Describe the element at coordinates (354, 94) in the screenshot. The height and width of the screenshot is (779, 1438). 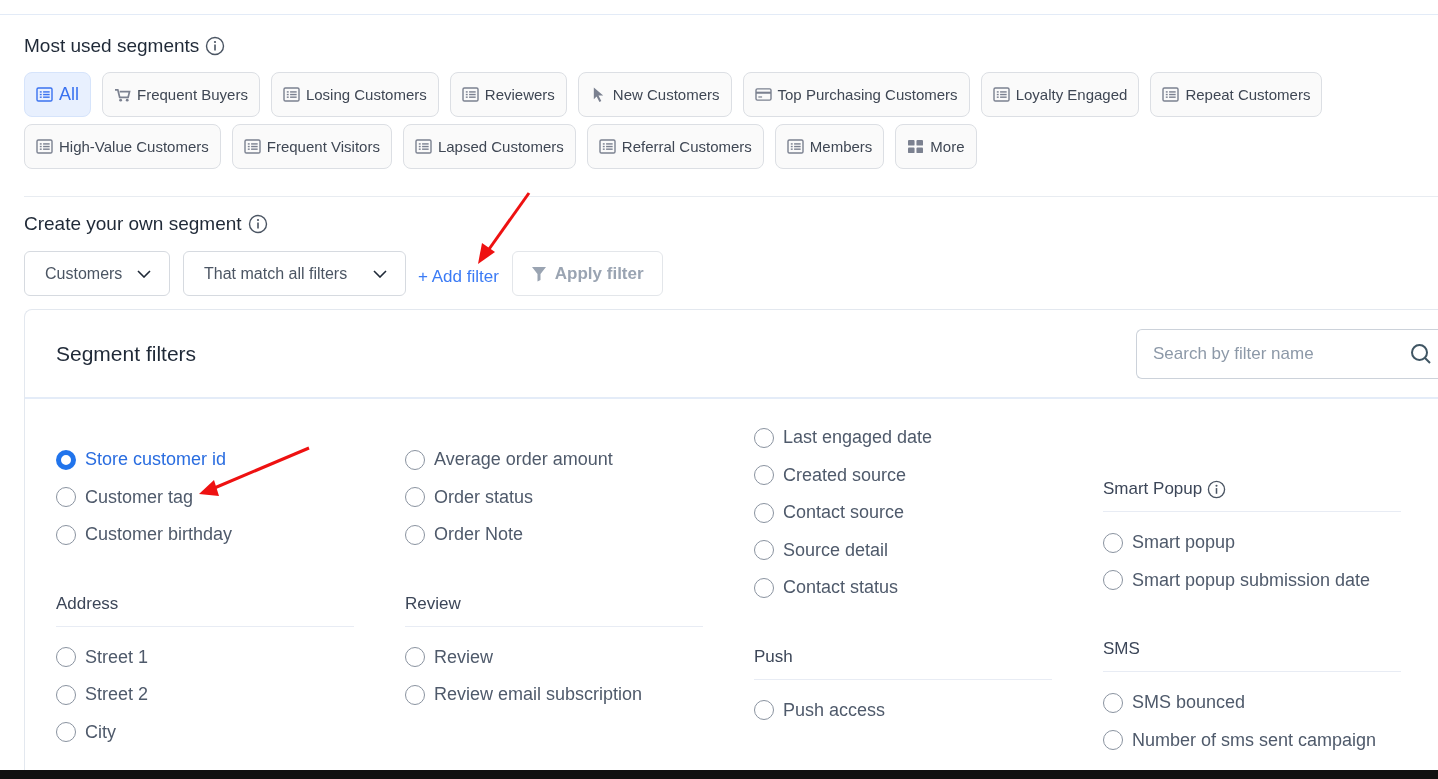
I see `segment-chip: Losing Customers` at that location.